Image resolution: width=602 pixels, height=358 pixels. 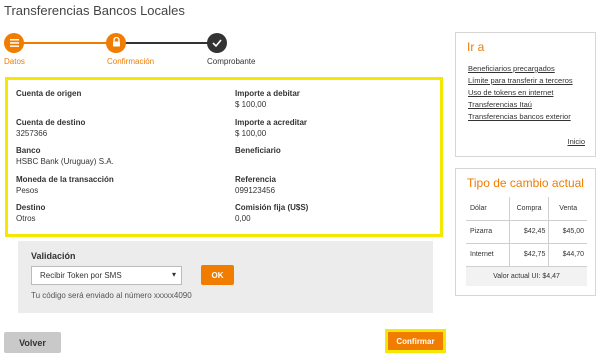 I want to click on link-beneficiarios: Beneficiarios precargados, so click(x=531, y=69).